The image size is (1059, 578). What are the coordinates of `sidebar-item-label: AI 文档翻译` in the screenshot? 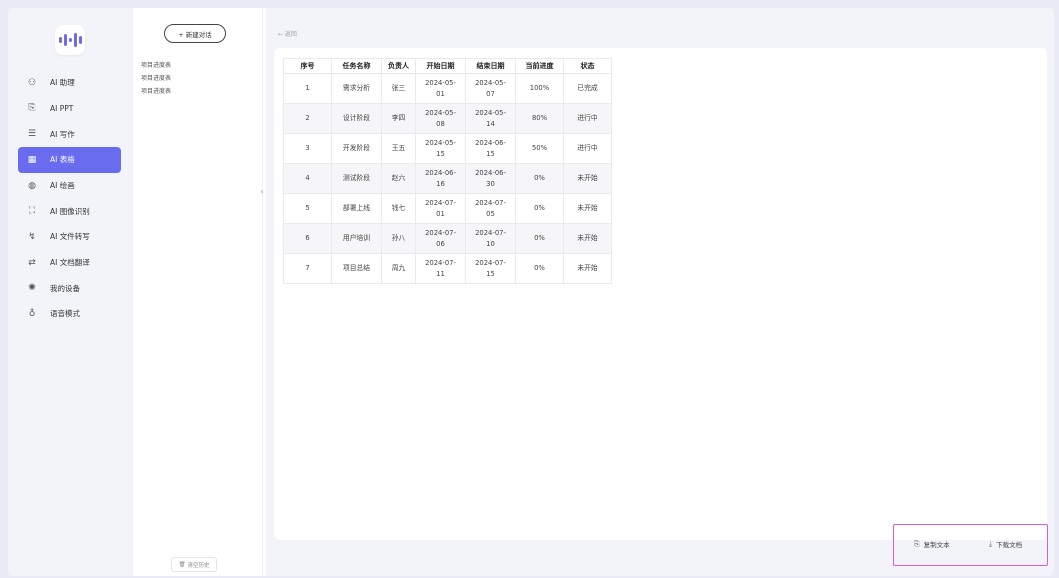 It's located at (70, 263).